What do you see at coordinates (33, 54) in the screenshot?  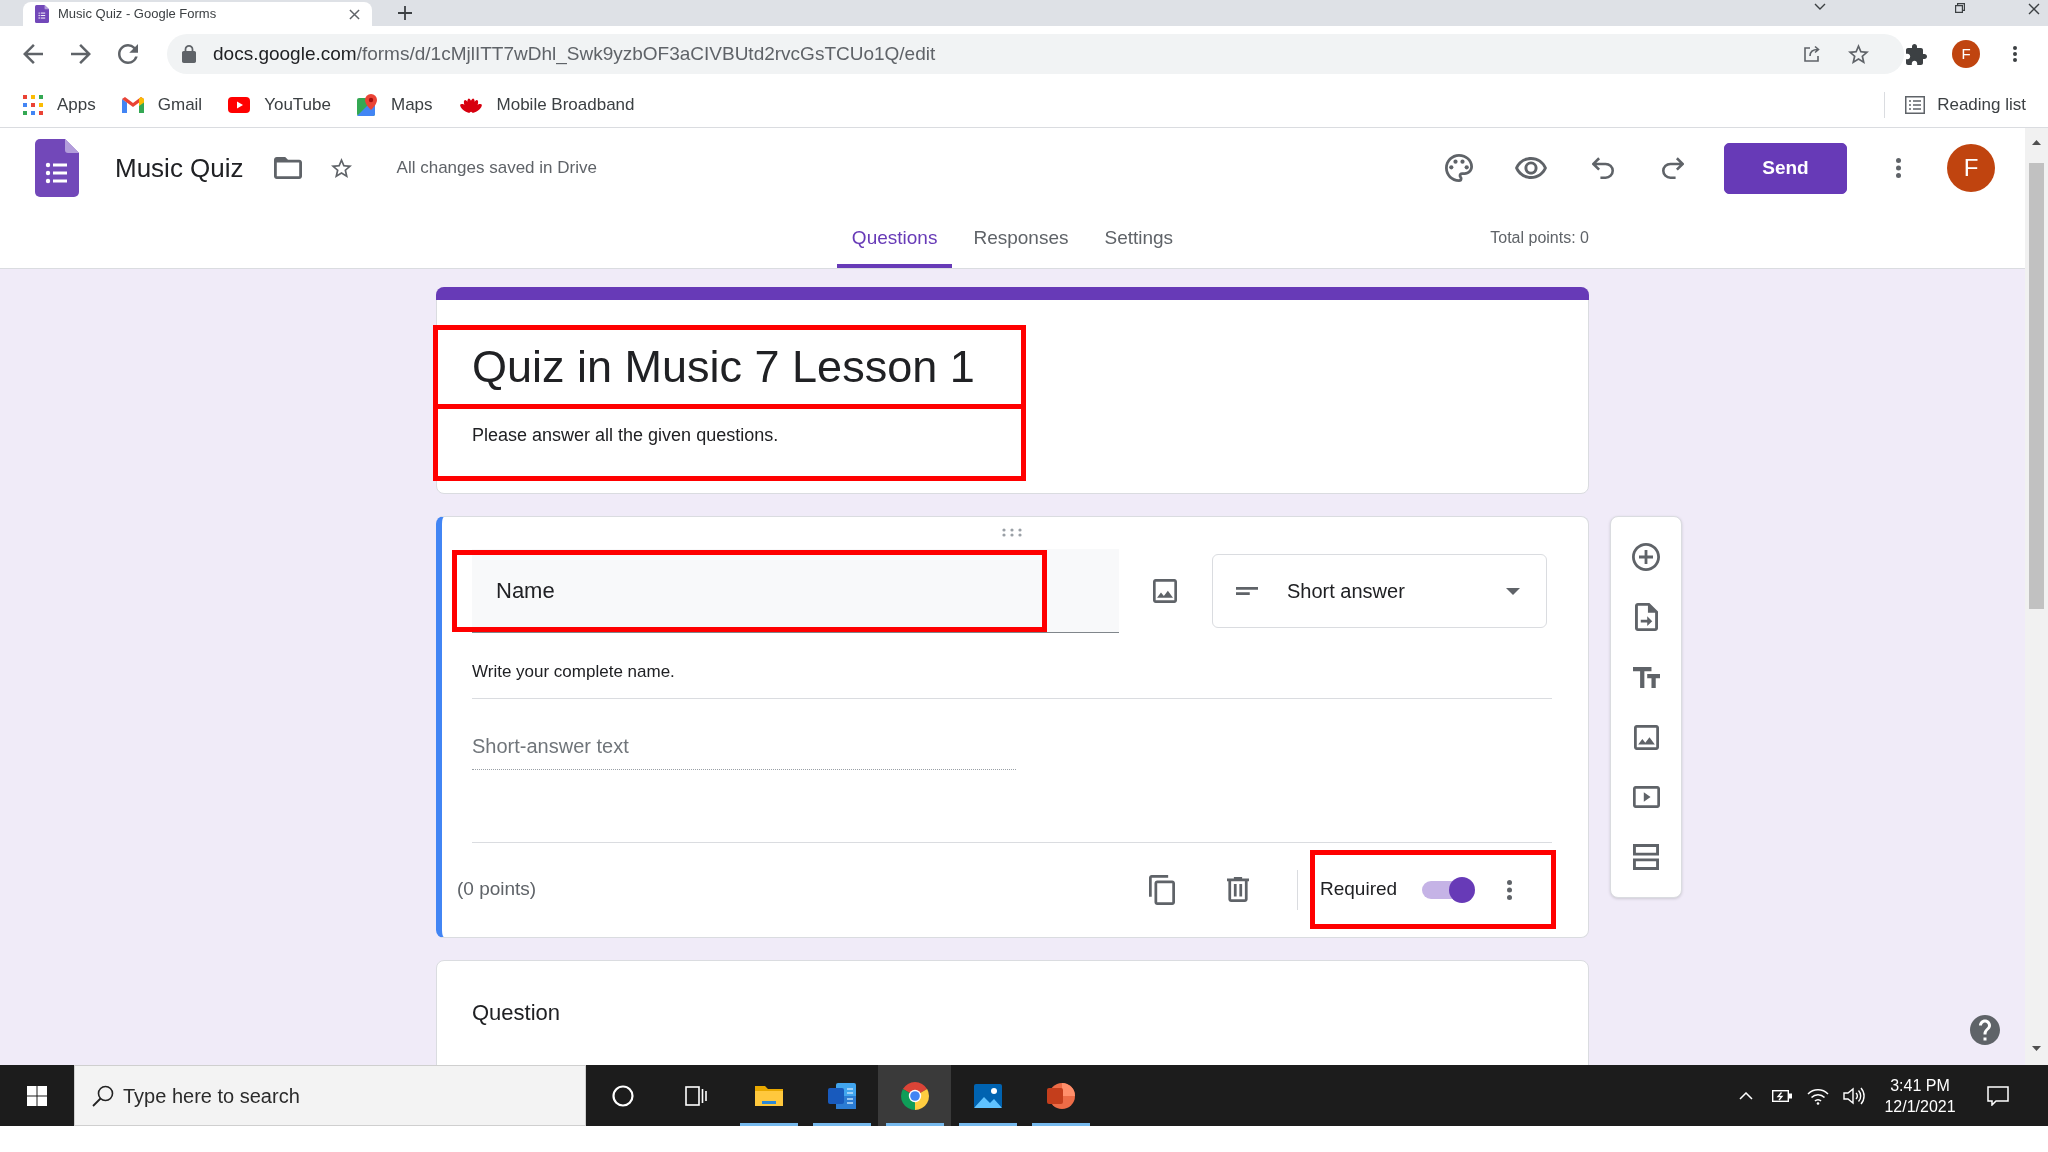 I see `back-icon` at bounding box center [33, 54].